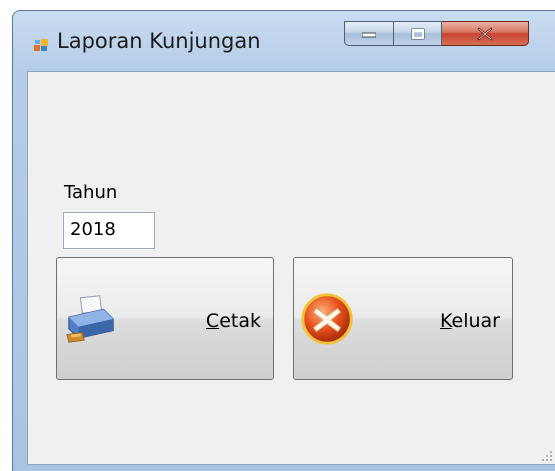 The image size is (555, 471). Describe the element at coordinates (91, 192) in the screenshot. I see `year-label: Tahun` at that location.